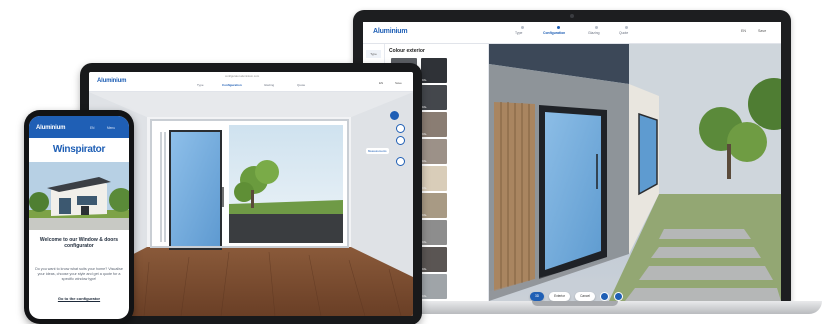 The image size is (827, 324). Describe the element at coordinates (200, 85) in the screenshot. I see `tablet-step-type: Type` at that location.